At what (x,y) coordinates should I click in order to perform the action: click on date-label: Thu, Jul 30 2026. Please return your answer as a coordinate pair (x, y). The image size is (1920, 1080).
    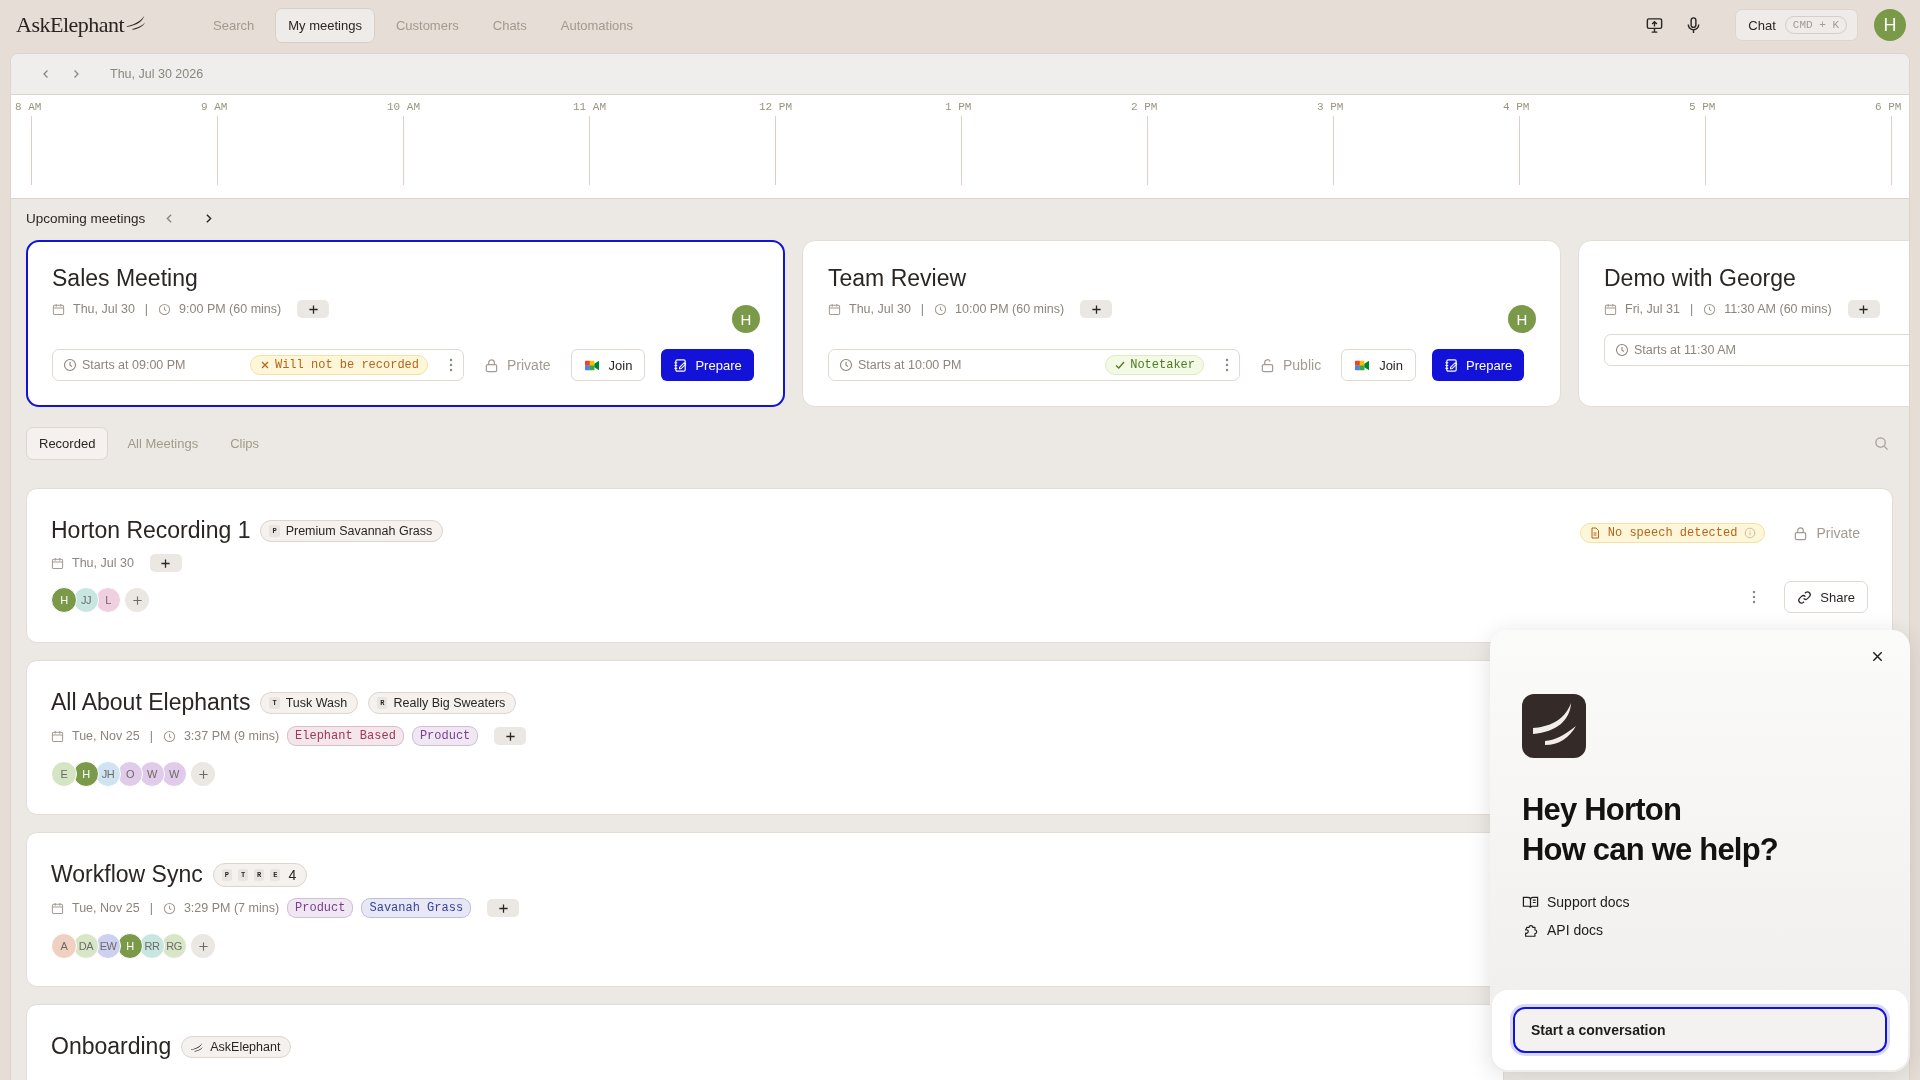
    Looking at the image, I should click on (157, 74).